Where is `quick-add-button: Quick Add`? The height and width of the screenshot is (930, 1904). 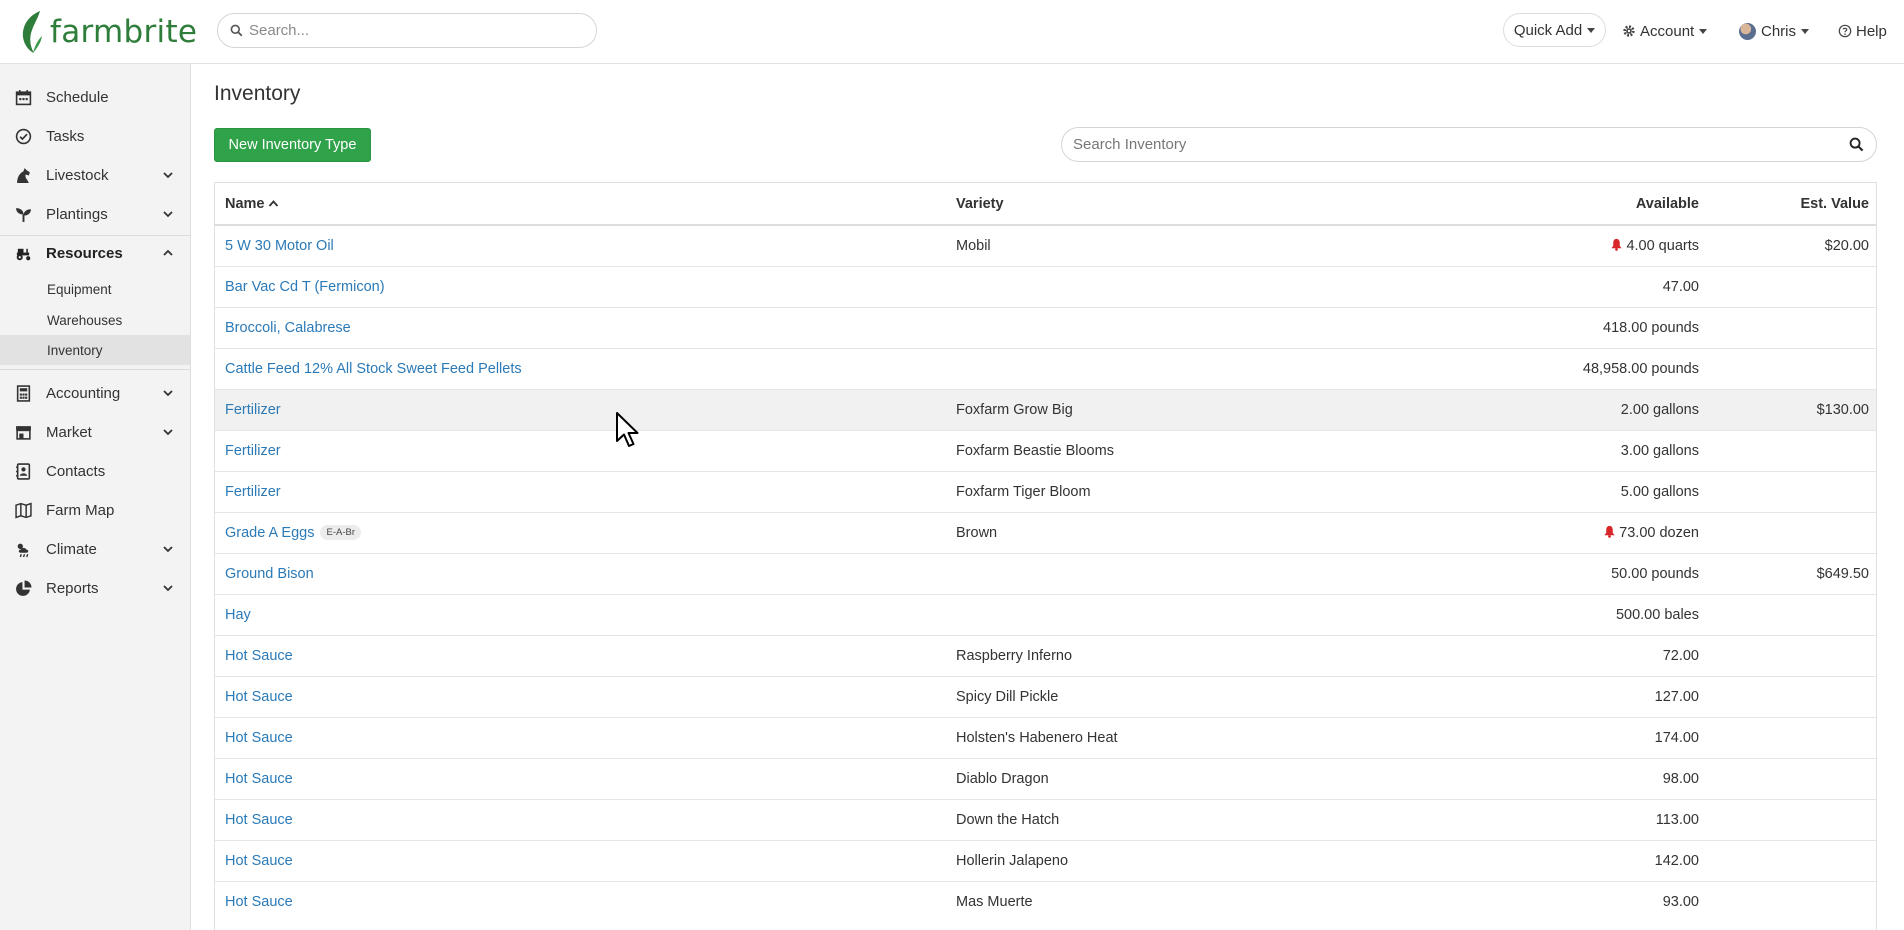
quick-add-button: Quick Add is located at coordinates (1554, 30).